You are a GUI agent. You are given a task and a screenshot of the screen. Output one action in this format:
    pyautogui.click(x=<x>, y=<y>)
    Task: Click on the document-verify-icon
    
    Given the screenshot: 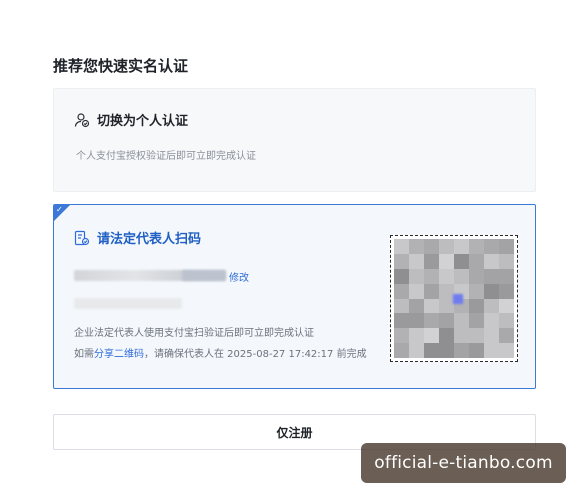 What is the action you would take?
    pyautogui.click(x=82, y=238)
    